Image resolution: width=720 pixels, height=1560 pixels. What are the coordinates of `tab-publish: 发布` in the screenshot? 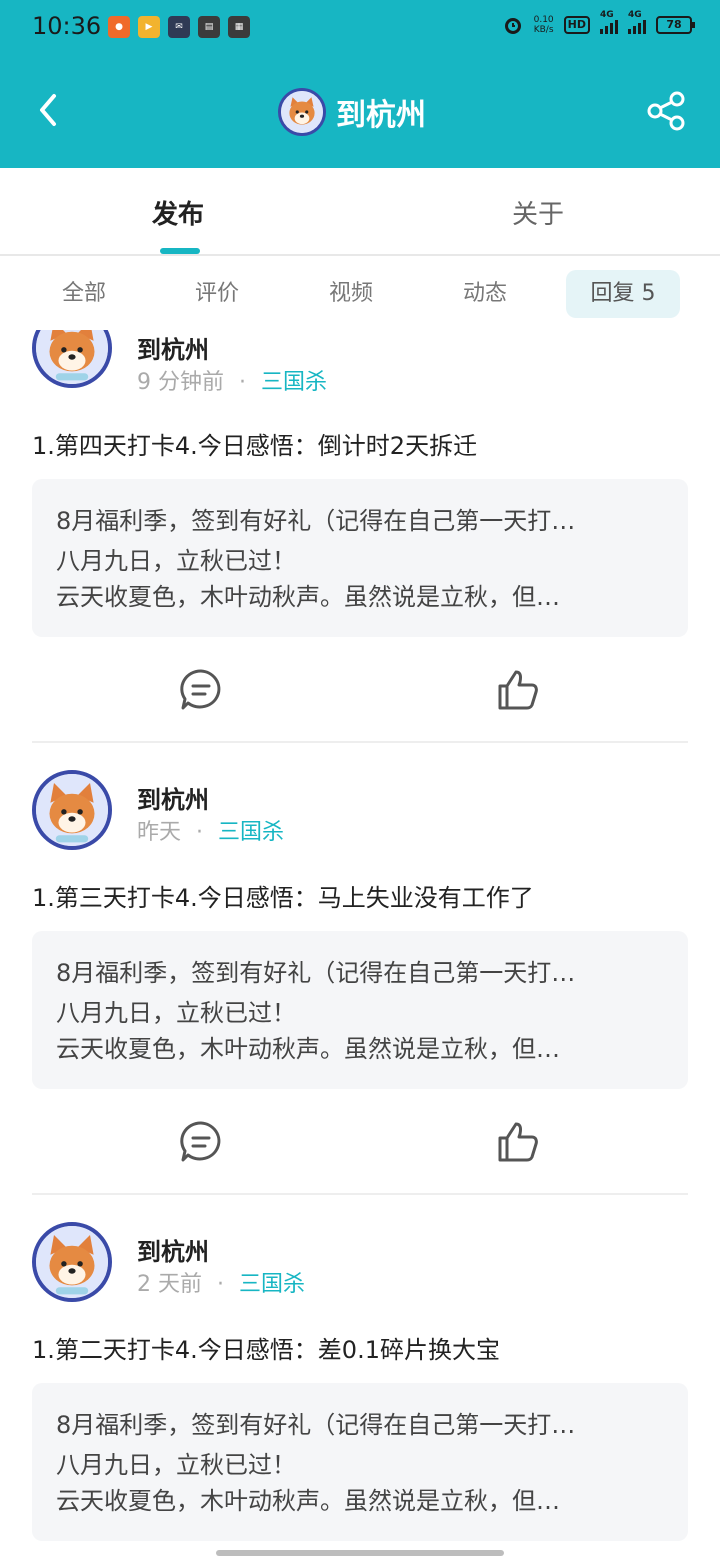 It's located at (178, 212).